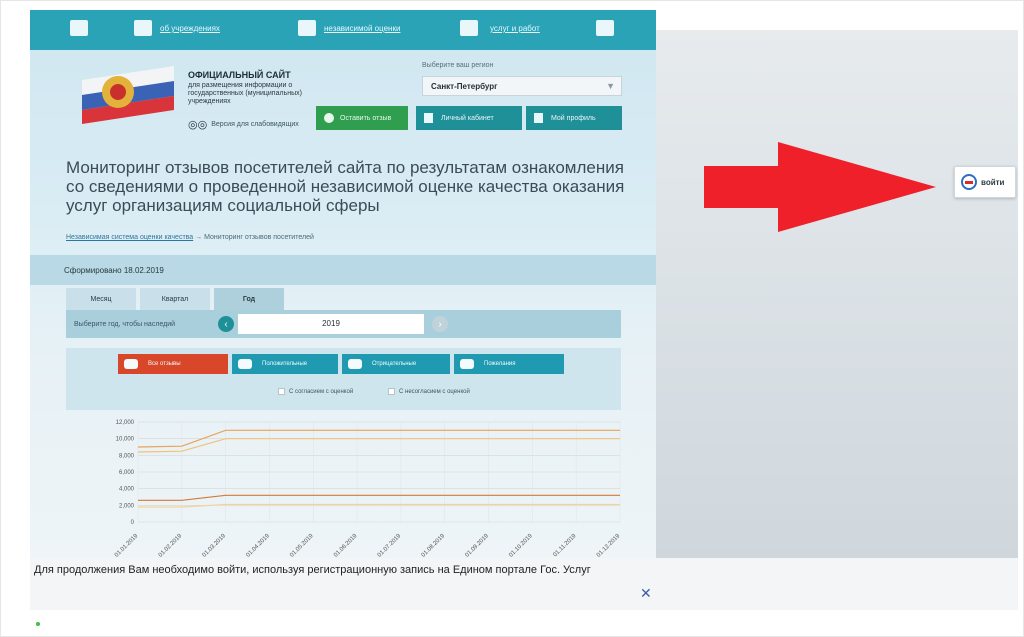 This screenshot has width=1024, height=637. Describe the element at coordinates (255, 124) in the screenshot. I see `low-vision-label: Версия для слабовидящих` at that location.